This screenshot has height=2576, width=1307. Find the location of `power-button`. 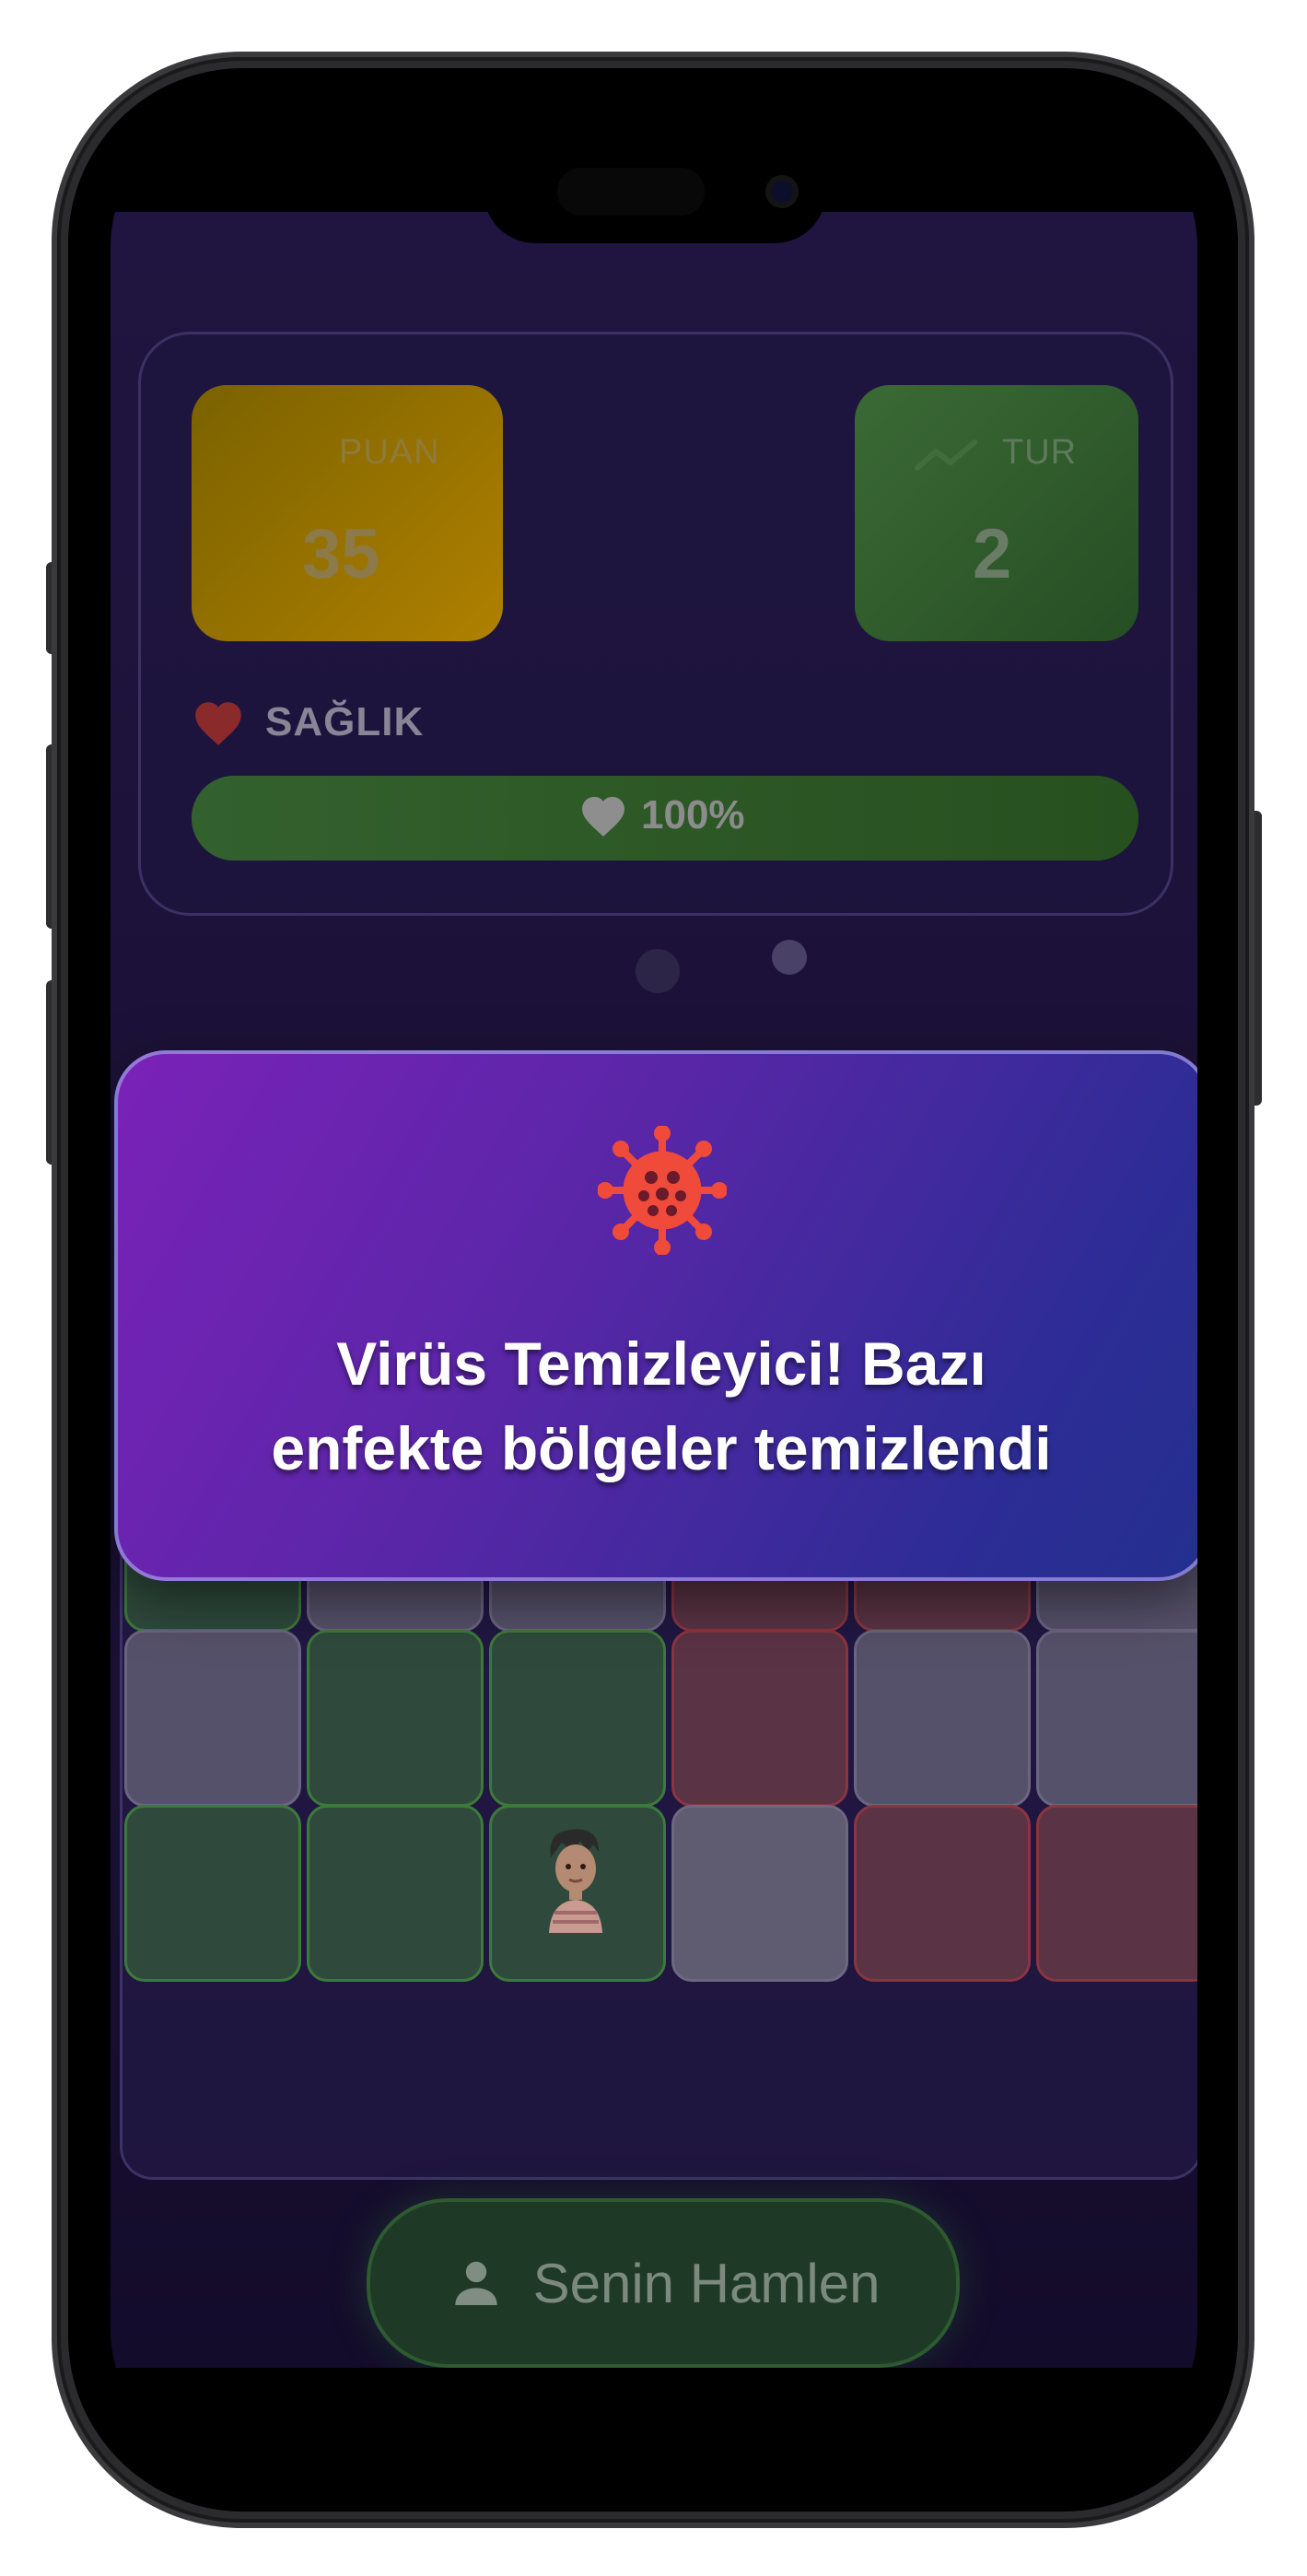

power-button is located at coordinates (1256, 958).